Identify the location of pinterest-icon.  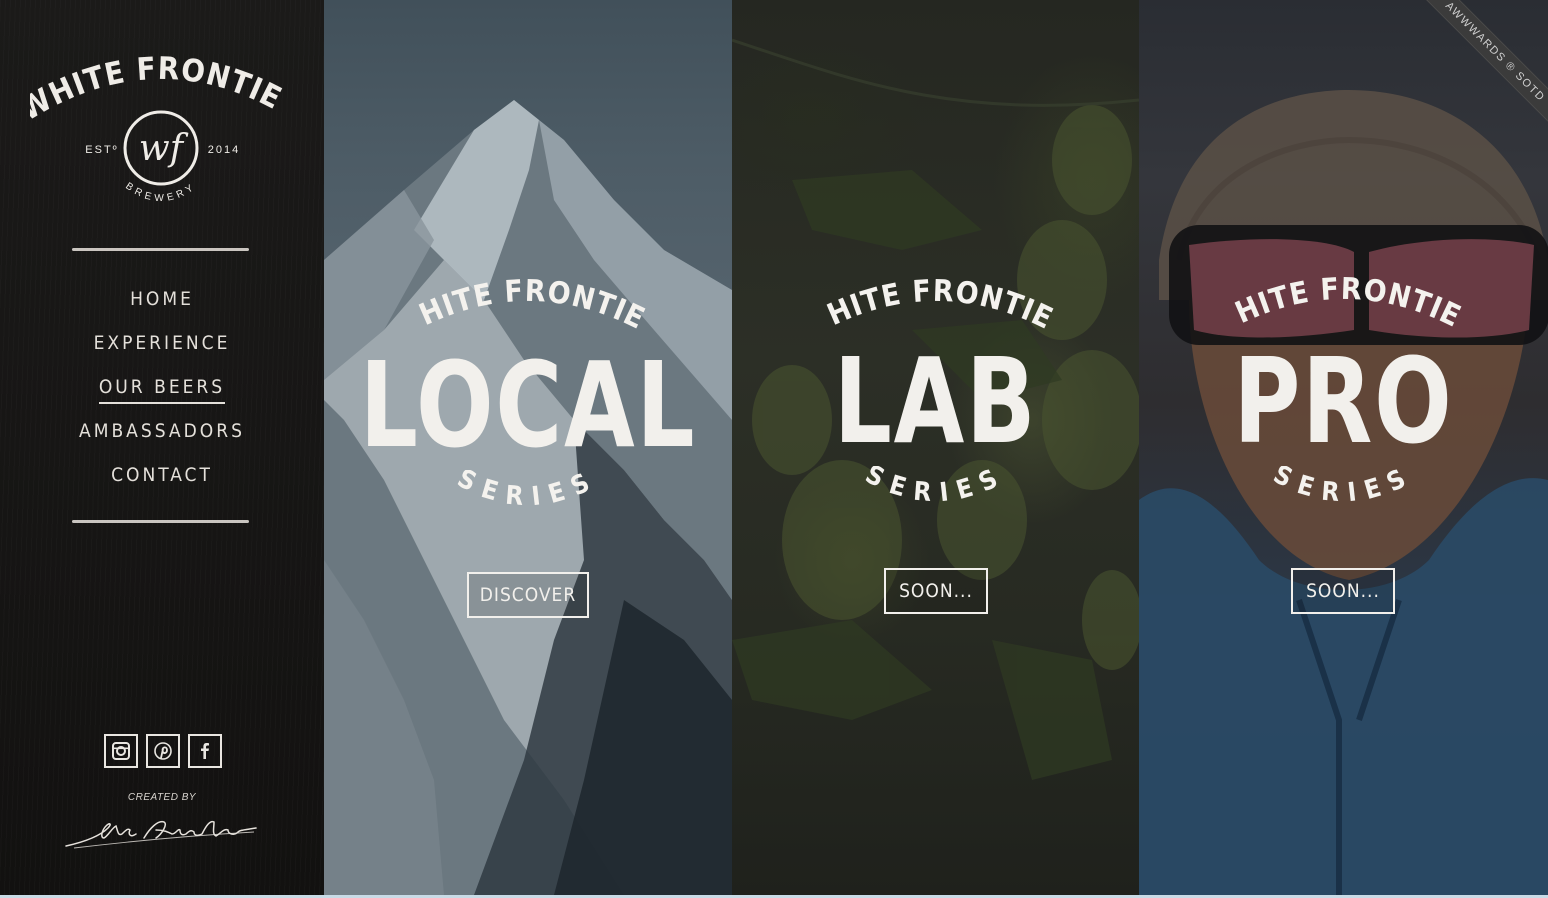
(163, 751).